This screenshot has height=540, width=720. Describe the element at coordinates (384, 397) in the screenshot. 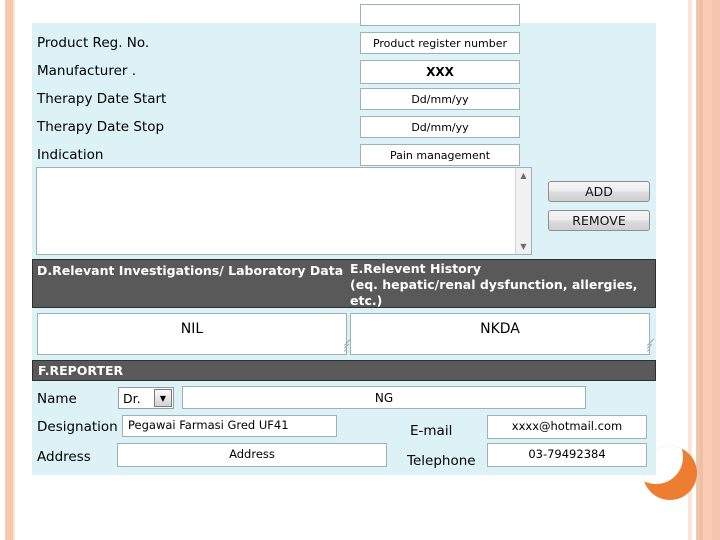

I see `input-reporter-name: NG` at that location.